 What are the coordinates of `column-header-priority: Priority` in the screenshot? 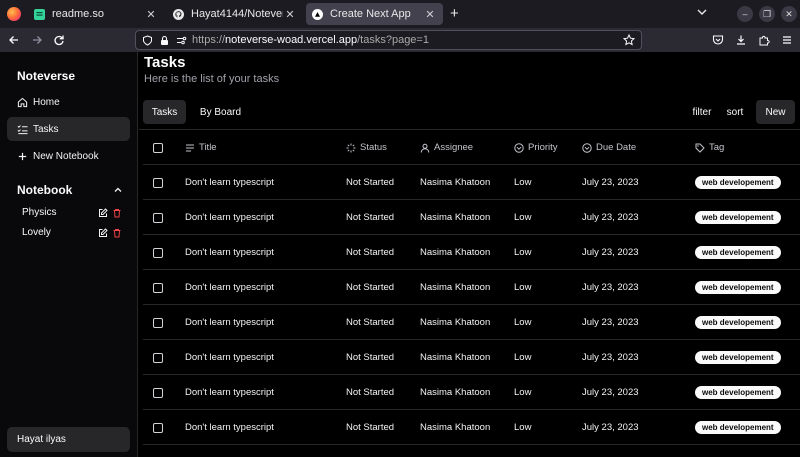 It's located at (536, 147).